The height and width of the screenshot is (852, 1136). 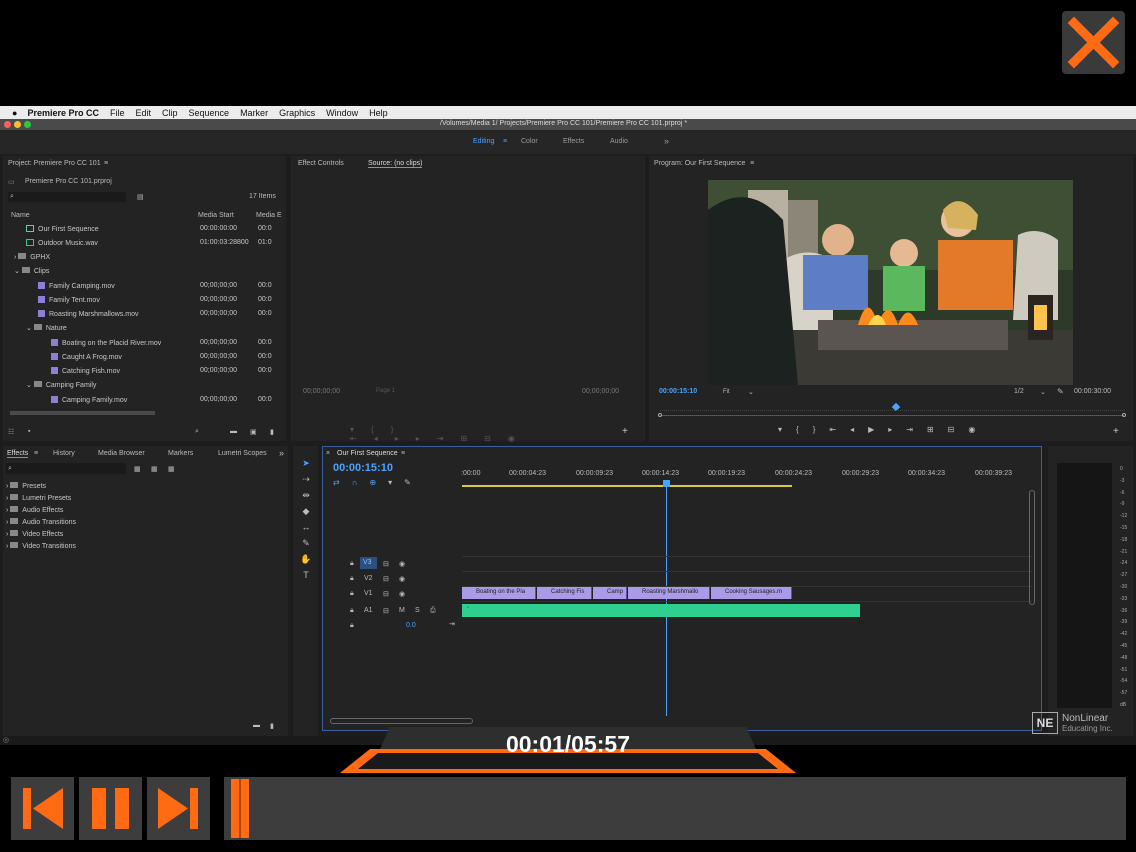 I want to click on list-item: › Lumetri Presets, so click(x=38, y=498).